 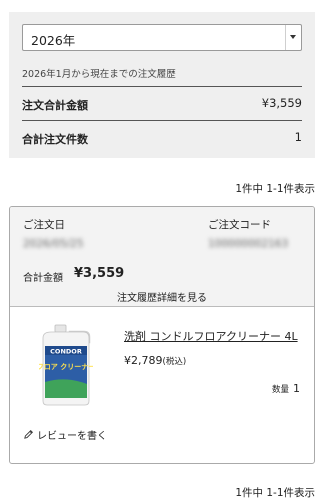 I want to click on total-orders-value: 1, so click(x=298, y=137).